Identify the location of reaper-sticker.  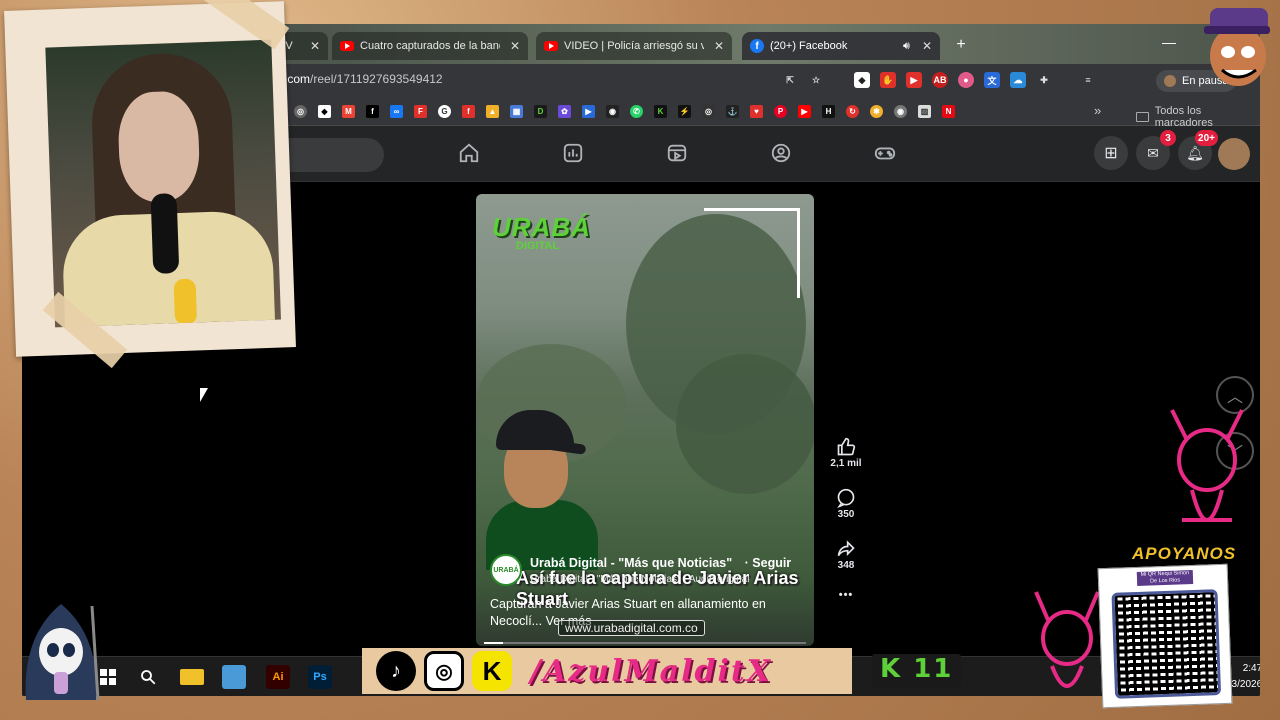
(61, 650).